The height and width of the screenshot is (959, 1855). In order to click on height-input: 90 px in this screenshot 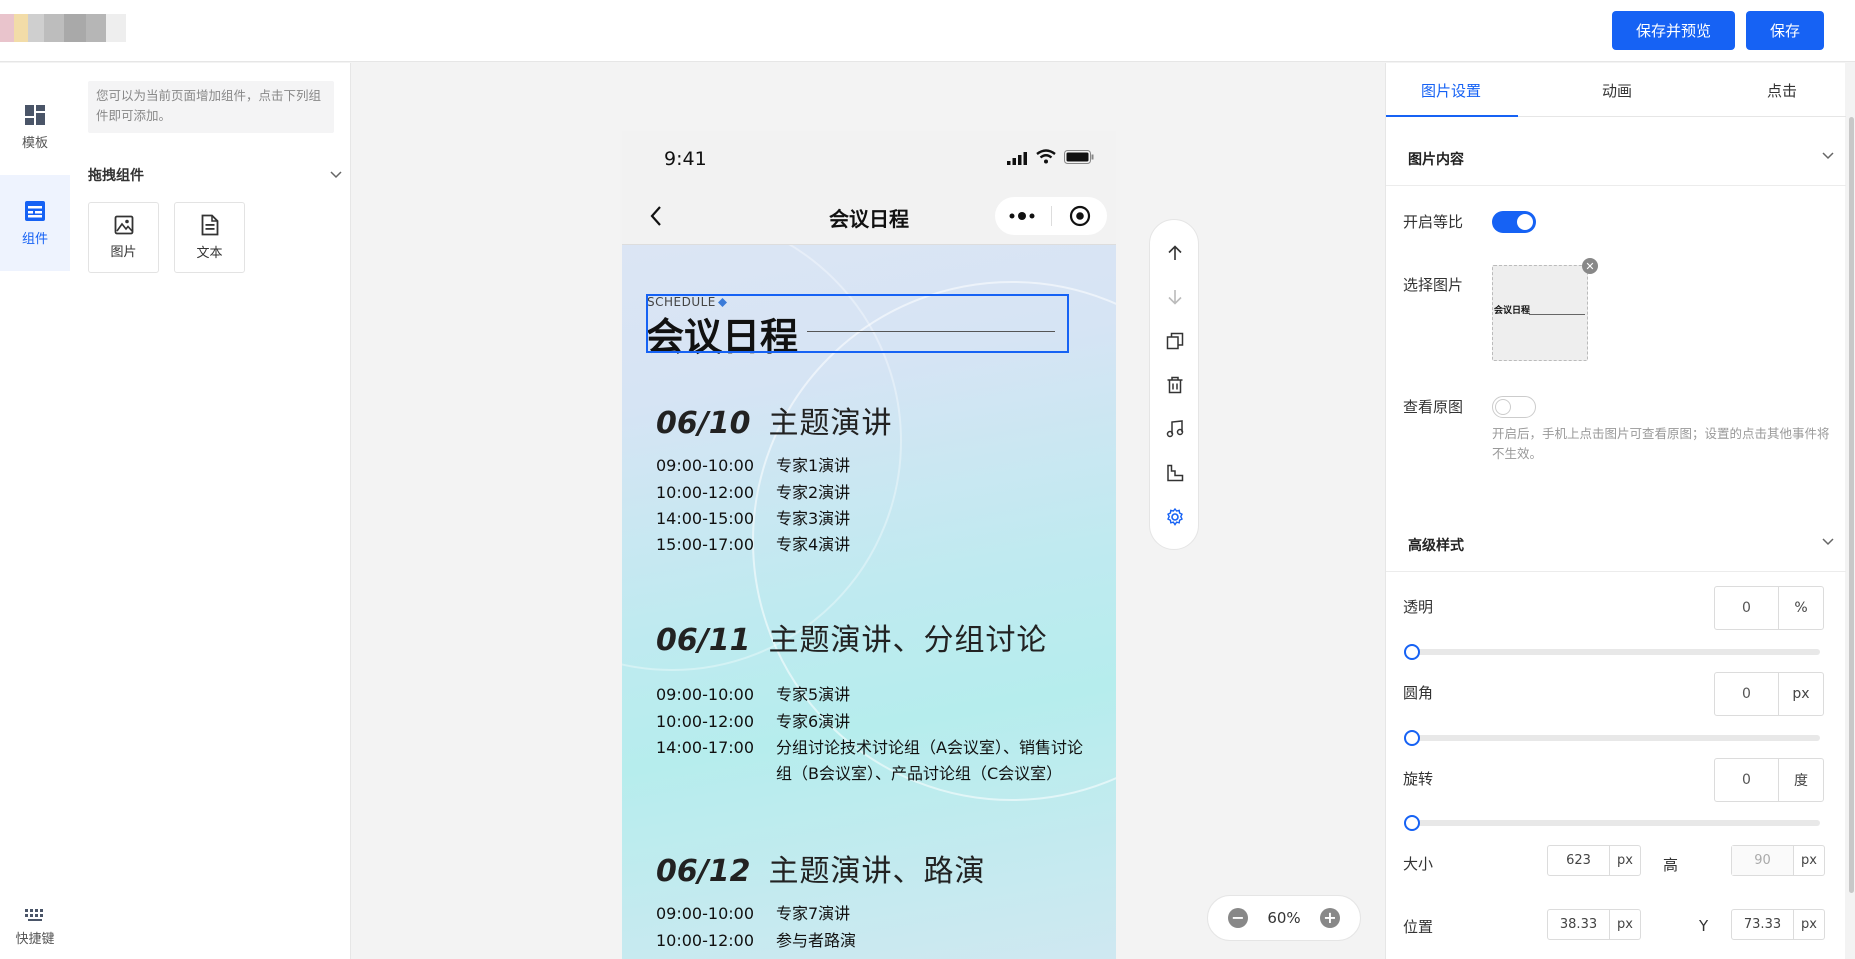, I will do `click(1778, 860)`.